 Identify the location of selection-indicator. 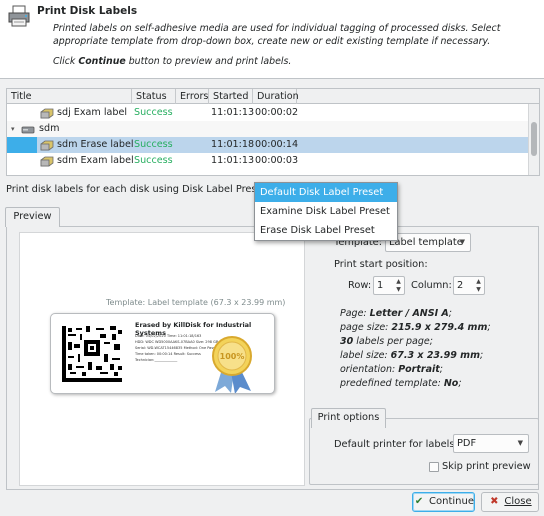
(22, 145).